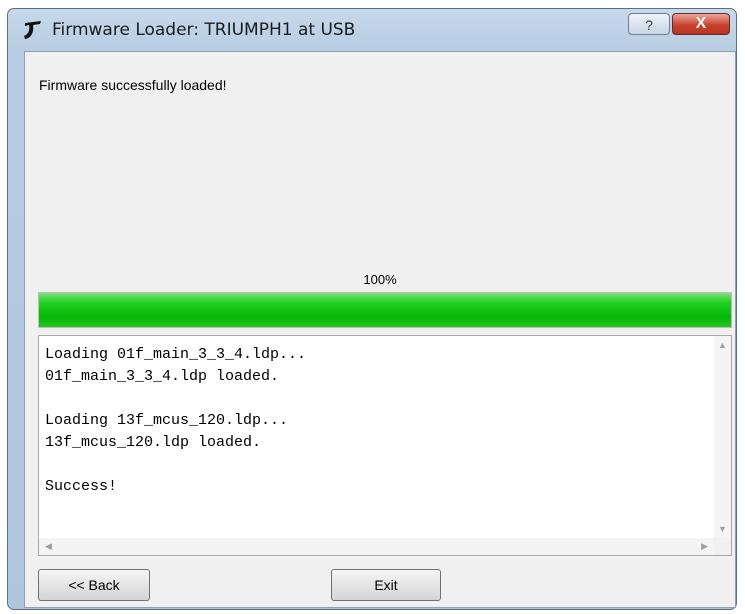 The width and height of the screenshot is (745, 614). Describe the element at coordinates (722, 345) in the screenshot. I see `scroll-up-arrow-icon: ▲` at that location.